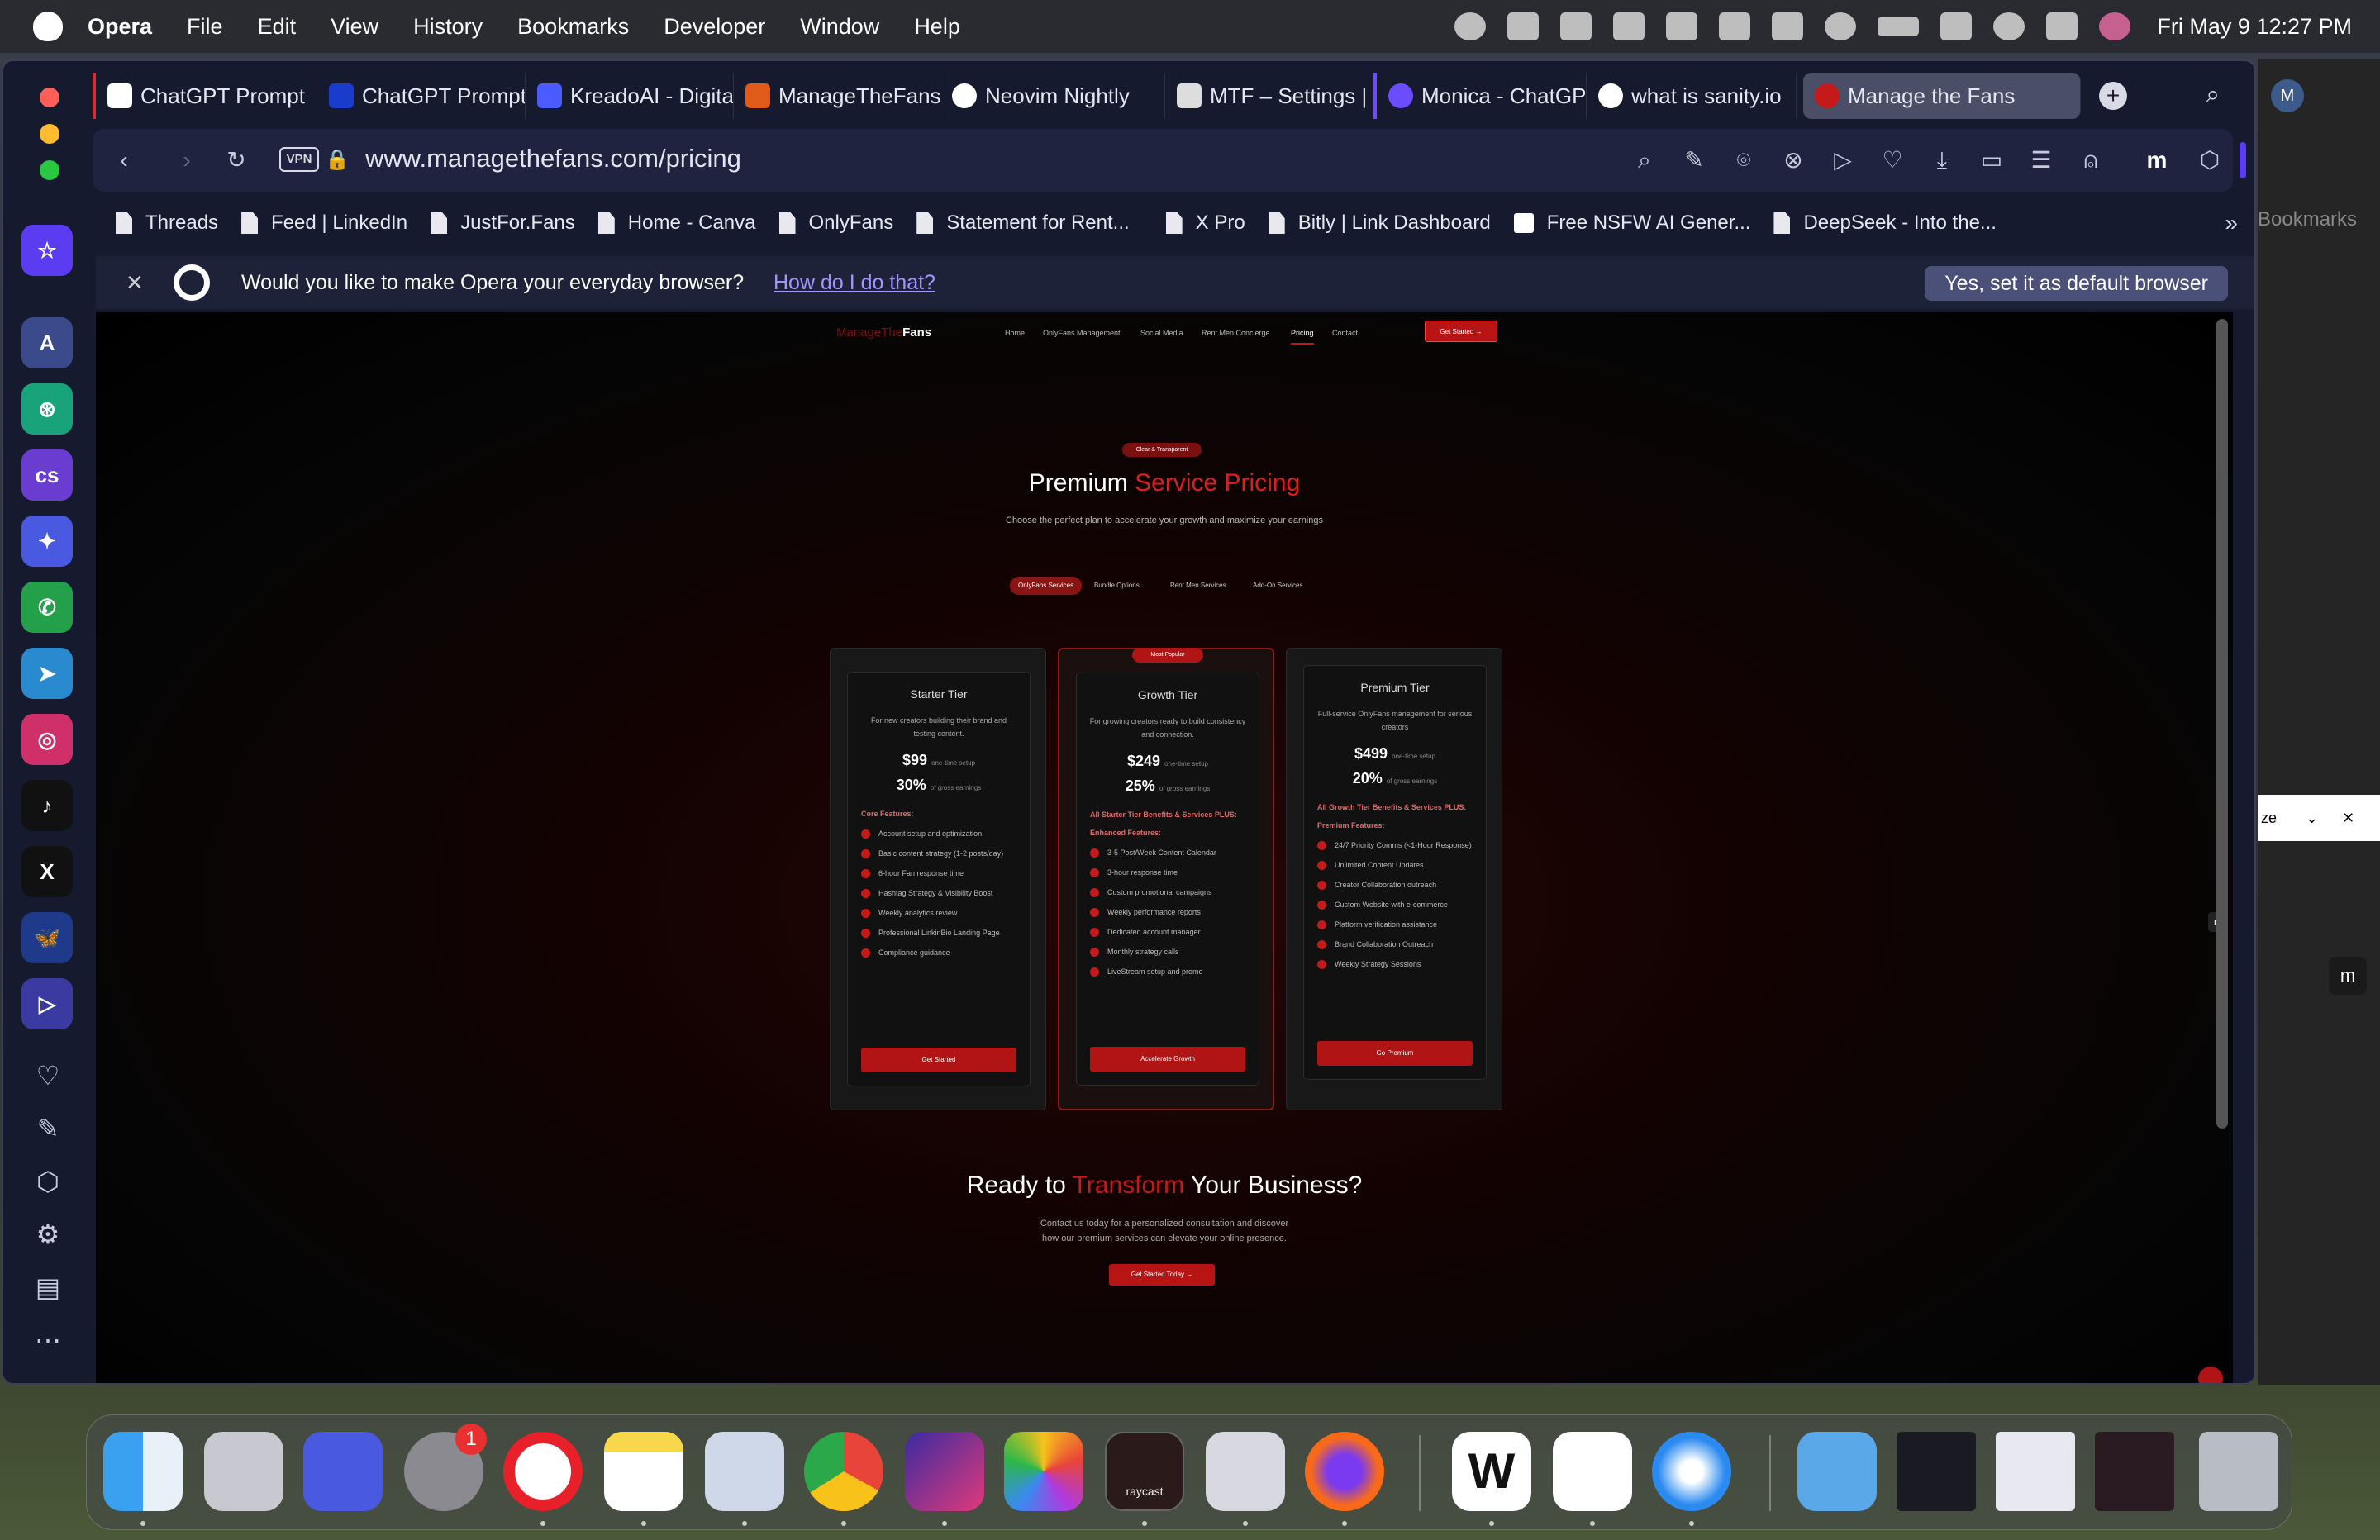 The height and width of the screenshot is (1540, 2380). I want to click on nav-pricing: Pricing, so click(1302, 337).